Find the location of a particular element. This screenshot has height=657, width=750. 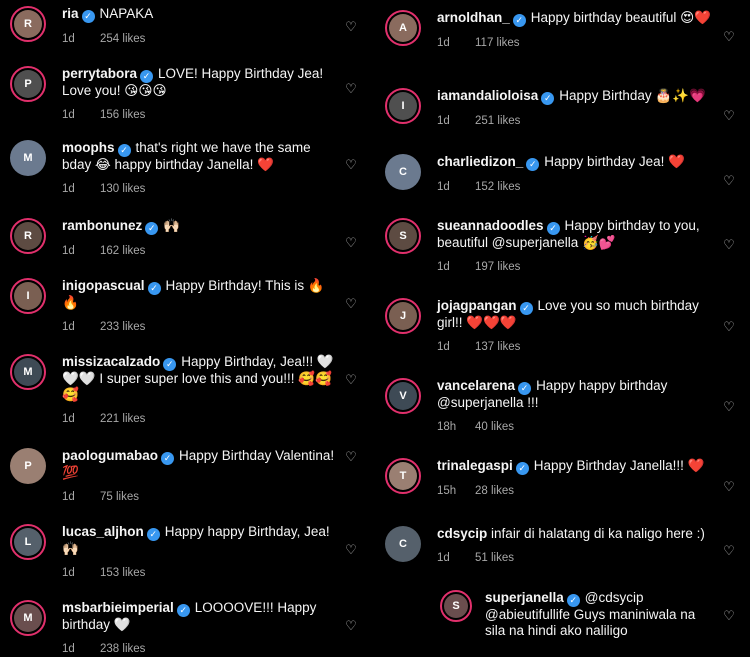

comment-likes-link: 197 likes is located at coordinates (497, 267).